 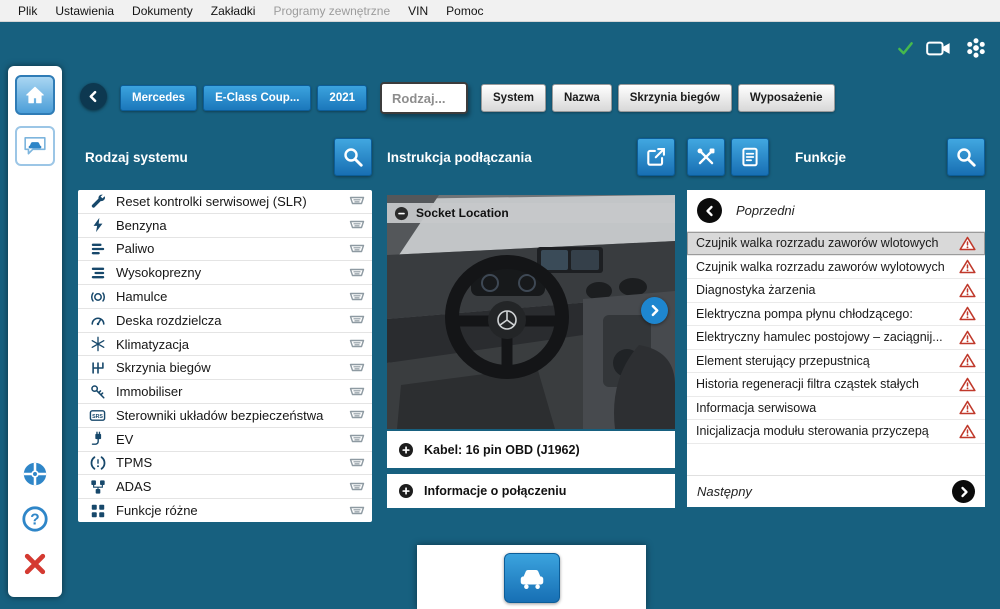 What do you see at coordinates (905, 48) in the screenshot?
I see `connection-check-icon` at bounding box center [905, 48].